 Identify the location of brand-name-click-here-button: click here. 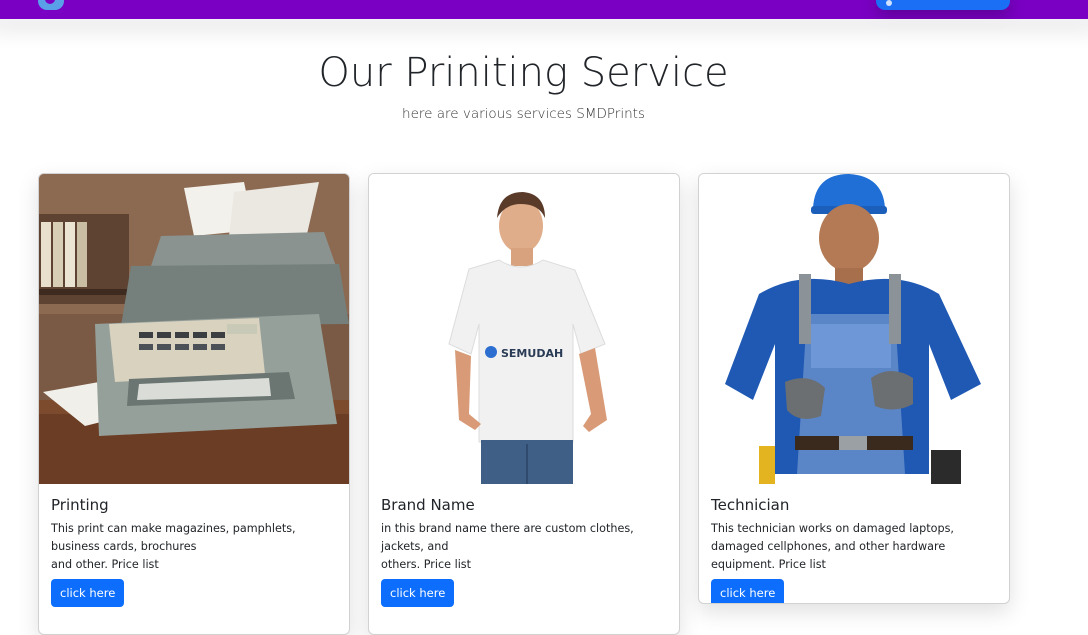
(418, 593).